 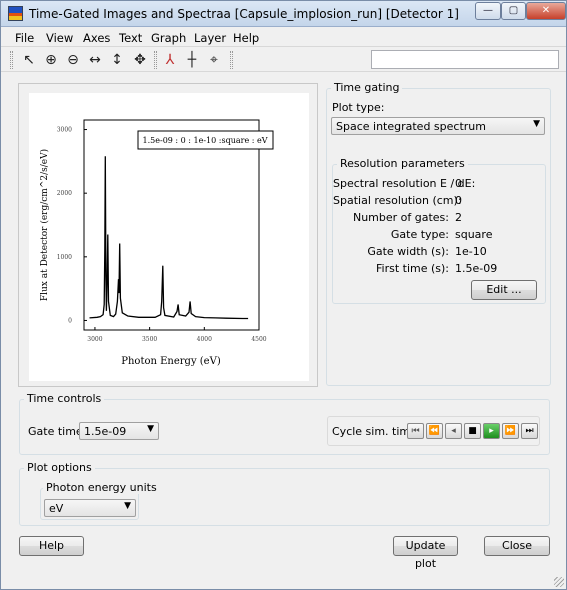 I want to click on menu-bar: File View Axes Text Graph Layer Help, so click(x=283, y=37).